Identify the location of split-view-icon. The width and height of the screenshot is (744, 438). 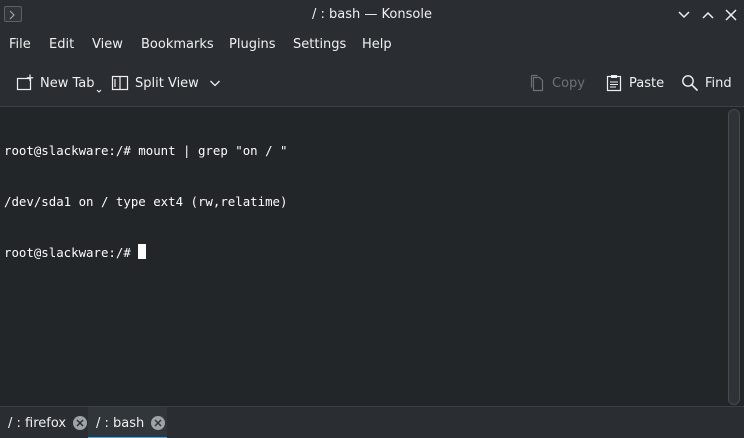
(120, 83).